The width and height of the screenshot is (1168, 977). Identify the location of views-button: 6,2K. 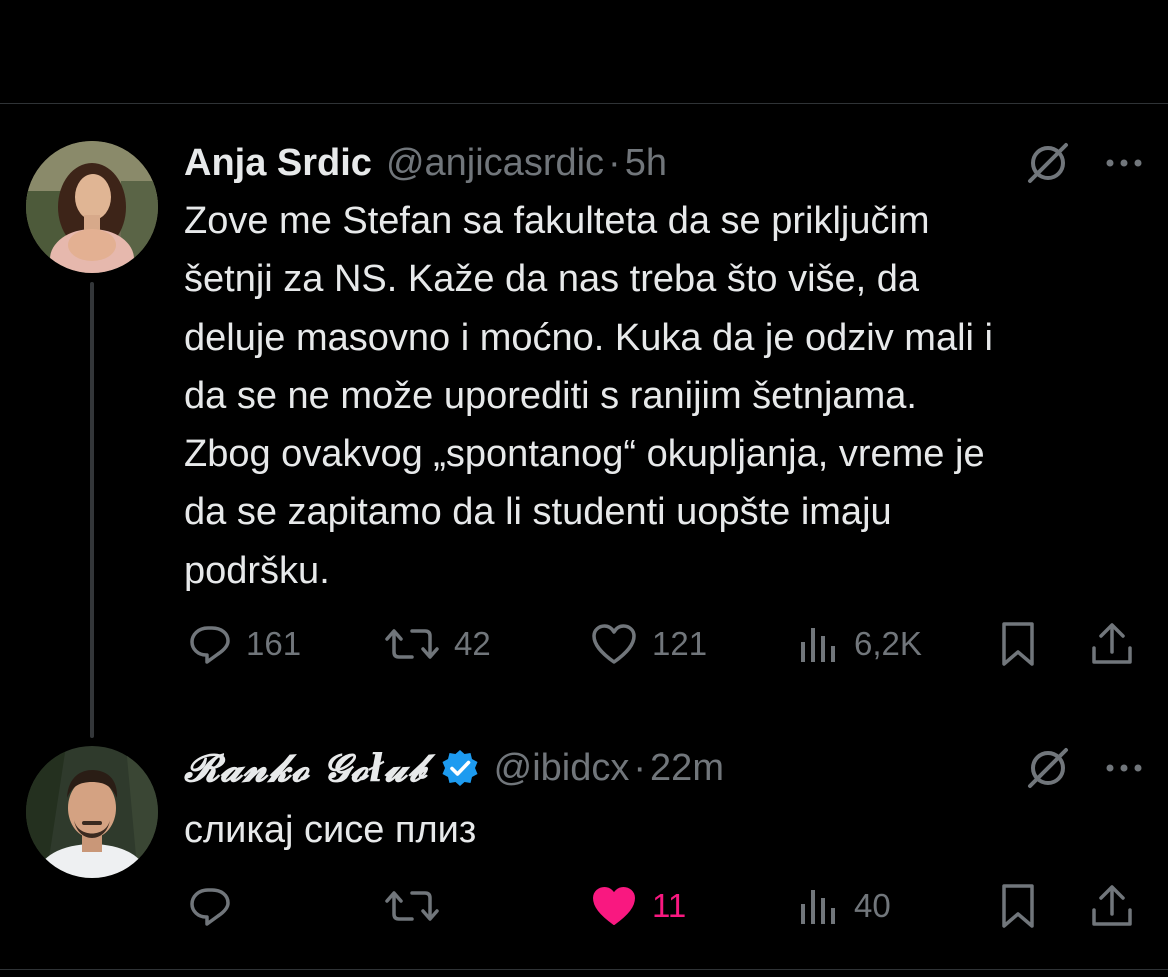
(859, 644).